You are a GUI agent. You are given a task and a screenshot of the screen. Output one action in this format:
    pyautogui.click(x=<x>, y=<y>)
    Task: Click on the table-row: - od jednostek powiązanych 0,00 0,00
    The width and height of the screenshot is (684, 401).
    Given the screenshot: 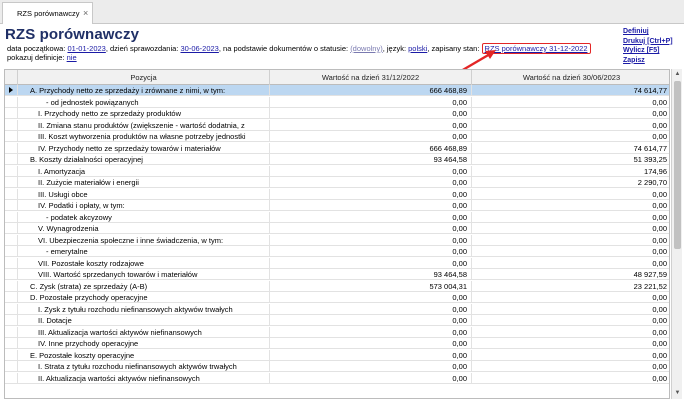 What is the action you would take?
    pyautogui.click(x=337, y=102)
    